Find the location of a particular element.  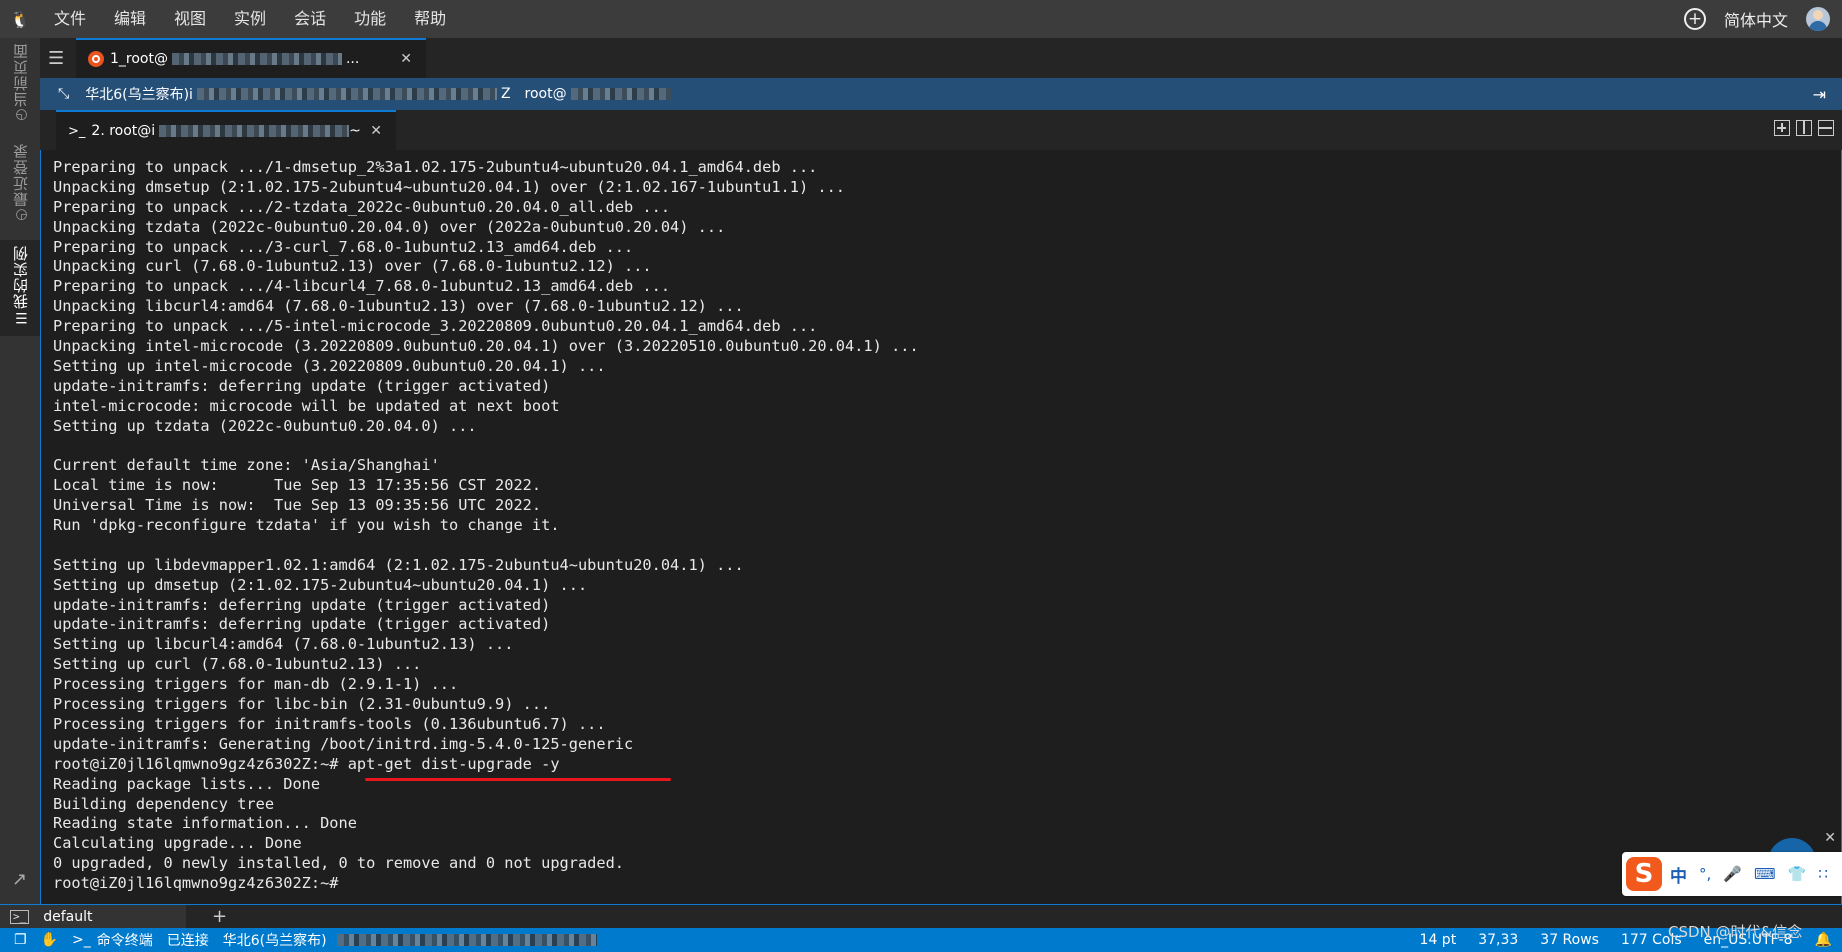

menu-help: 帮助 is located at coordinates (430, 19).